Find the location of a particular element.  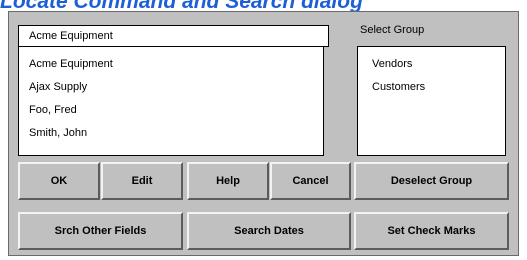

list-item: Ajax Supply is located at coordinates (171, 87).